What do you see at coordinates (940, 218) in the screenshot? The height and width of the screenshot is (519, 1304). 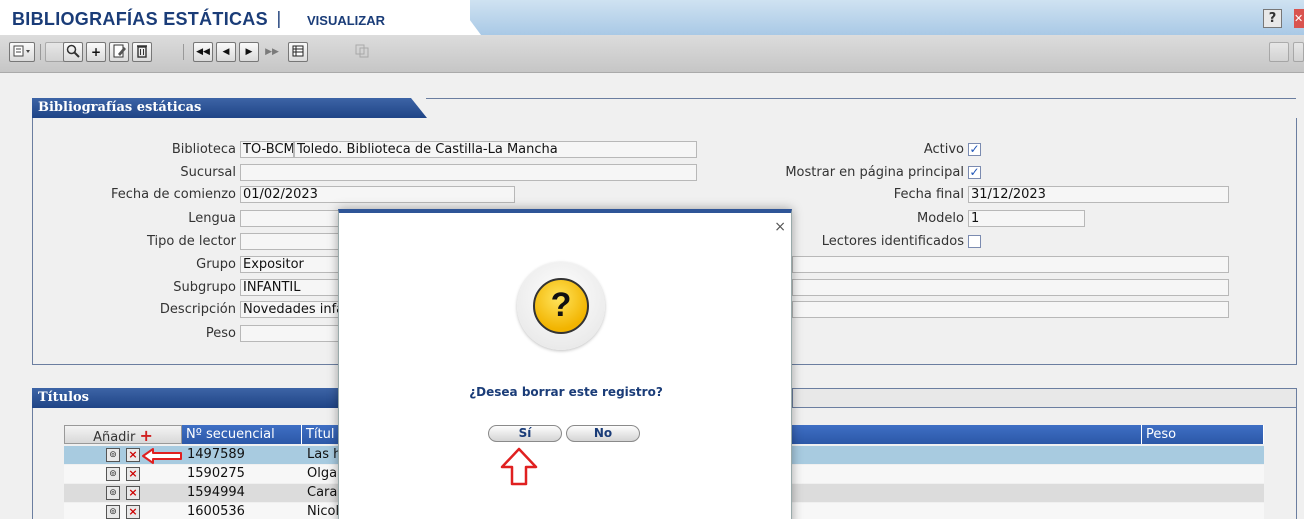 I see `label-modelo: Modelo` at bounding box center [940, 218].